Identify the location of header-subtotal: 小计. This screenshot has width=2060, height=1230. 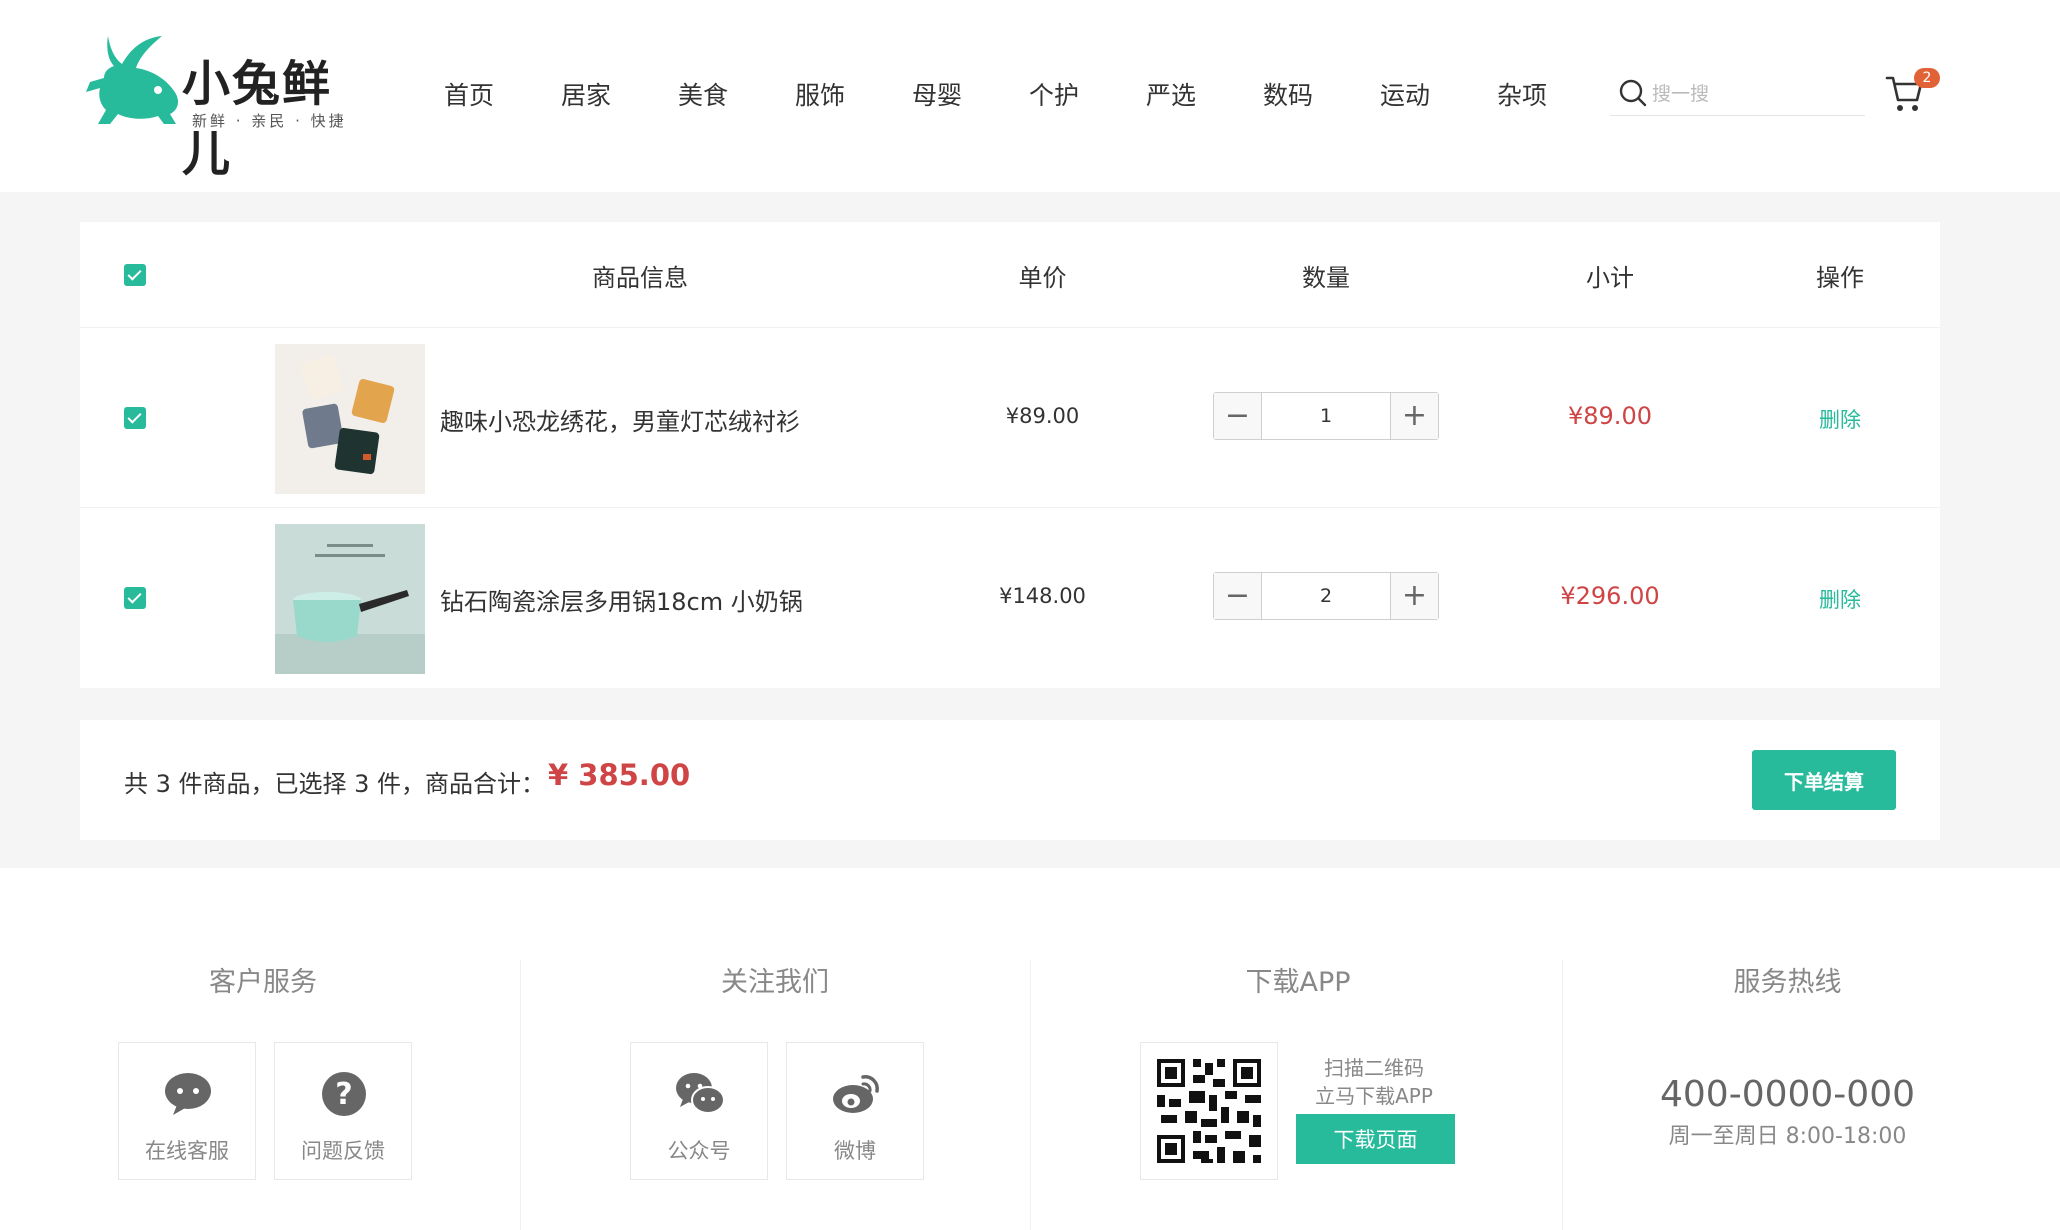
(1610, 278).